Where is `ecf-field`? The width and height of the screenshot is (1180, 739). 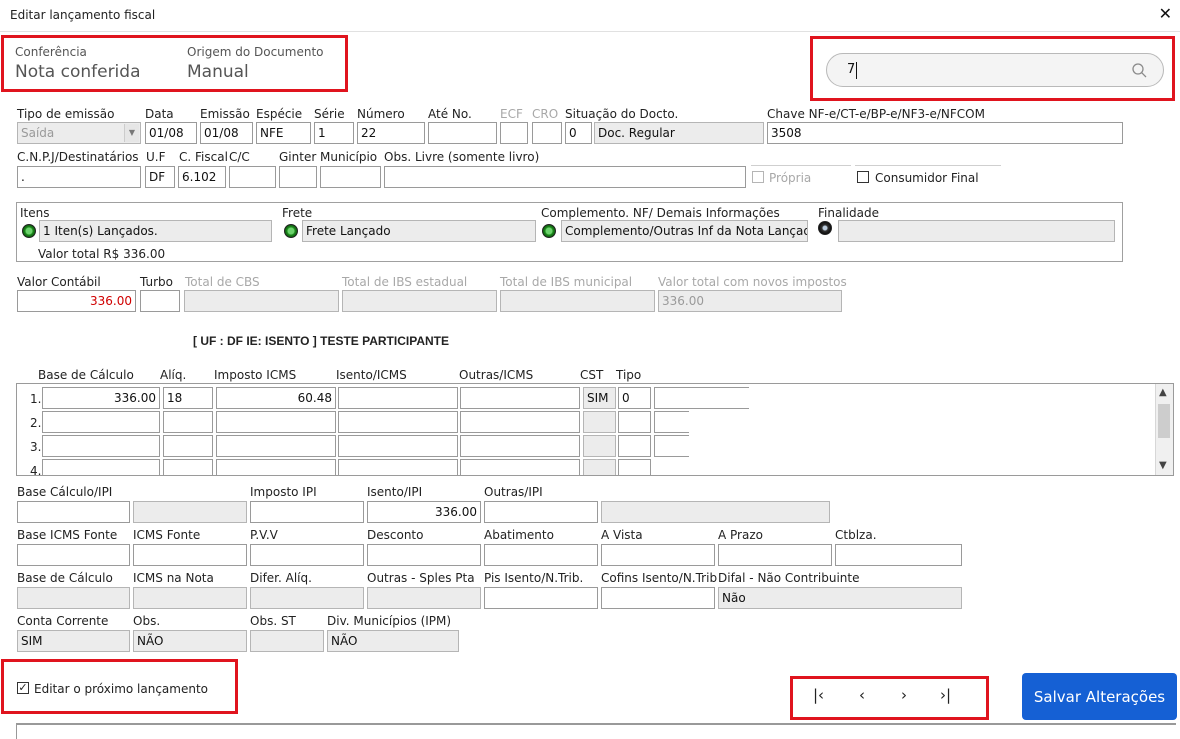 ecf-field is located at coordinates (514, 133).